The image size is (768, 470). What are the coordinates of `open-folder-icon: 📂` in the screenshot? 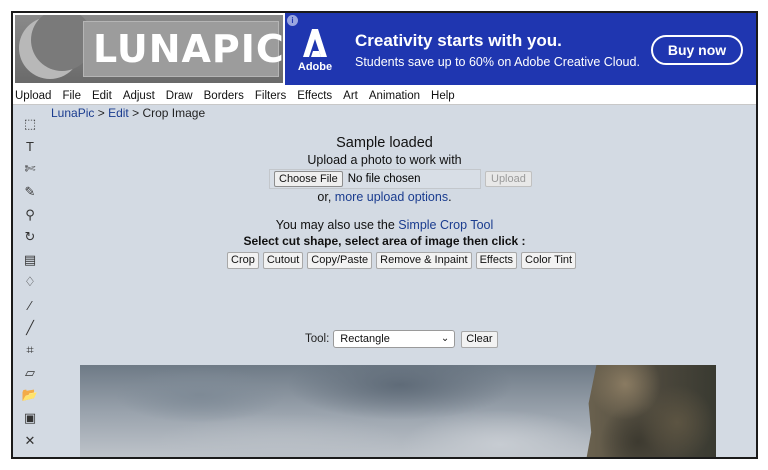 It's located at (30, 395).